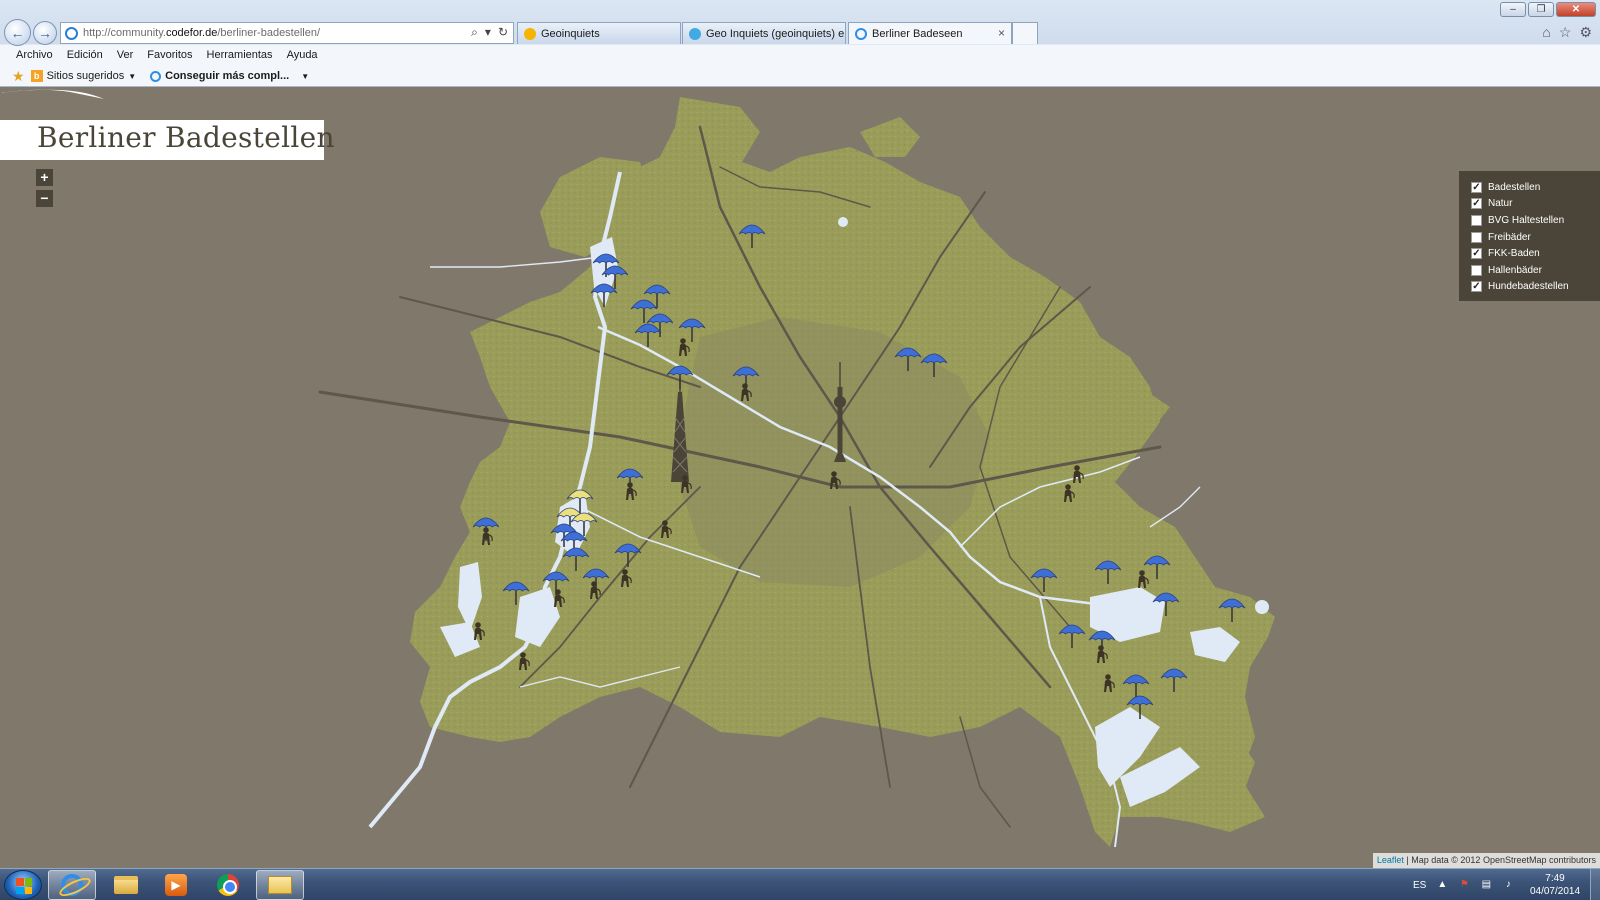  What do you see at coordinates (1390, 860) in the screenshot?
I see `leaflet-link: Leaflet` at bounding box center [1390, 860].